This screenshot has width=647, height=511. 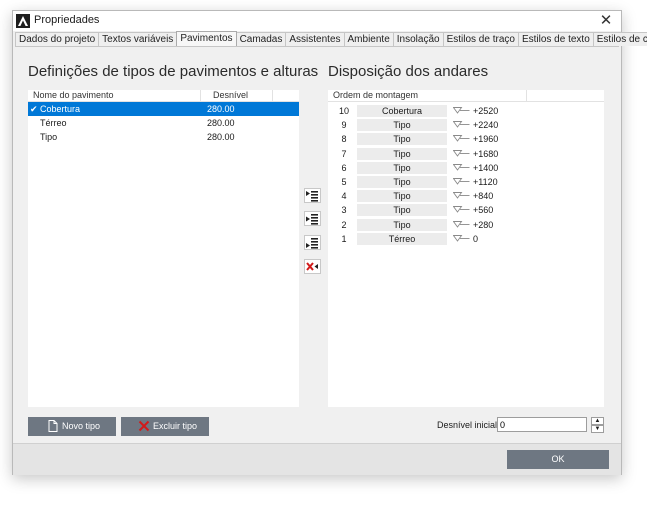 I want to click on insert-bottom-icon, so click(x=312, y=243).